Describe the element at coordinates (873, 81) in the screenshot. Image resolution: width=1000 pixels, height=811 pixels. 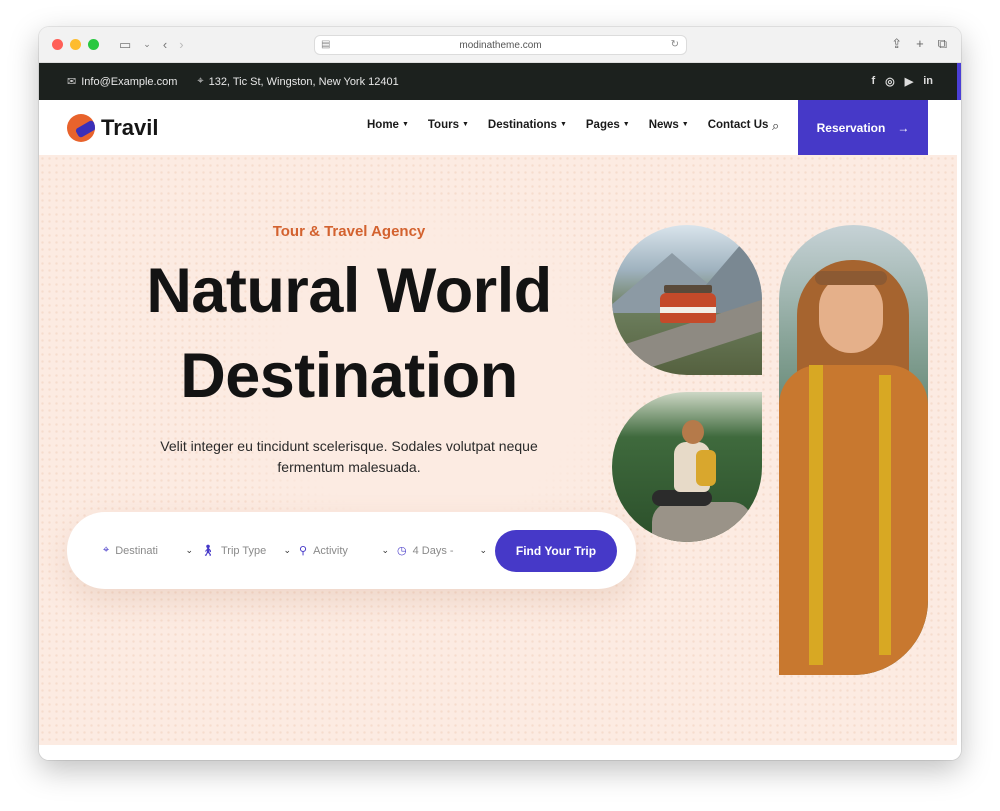
I see `facebook-icon: f` at that location.